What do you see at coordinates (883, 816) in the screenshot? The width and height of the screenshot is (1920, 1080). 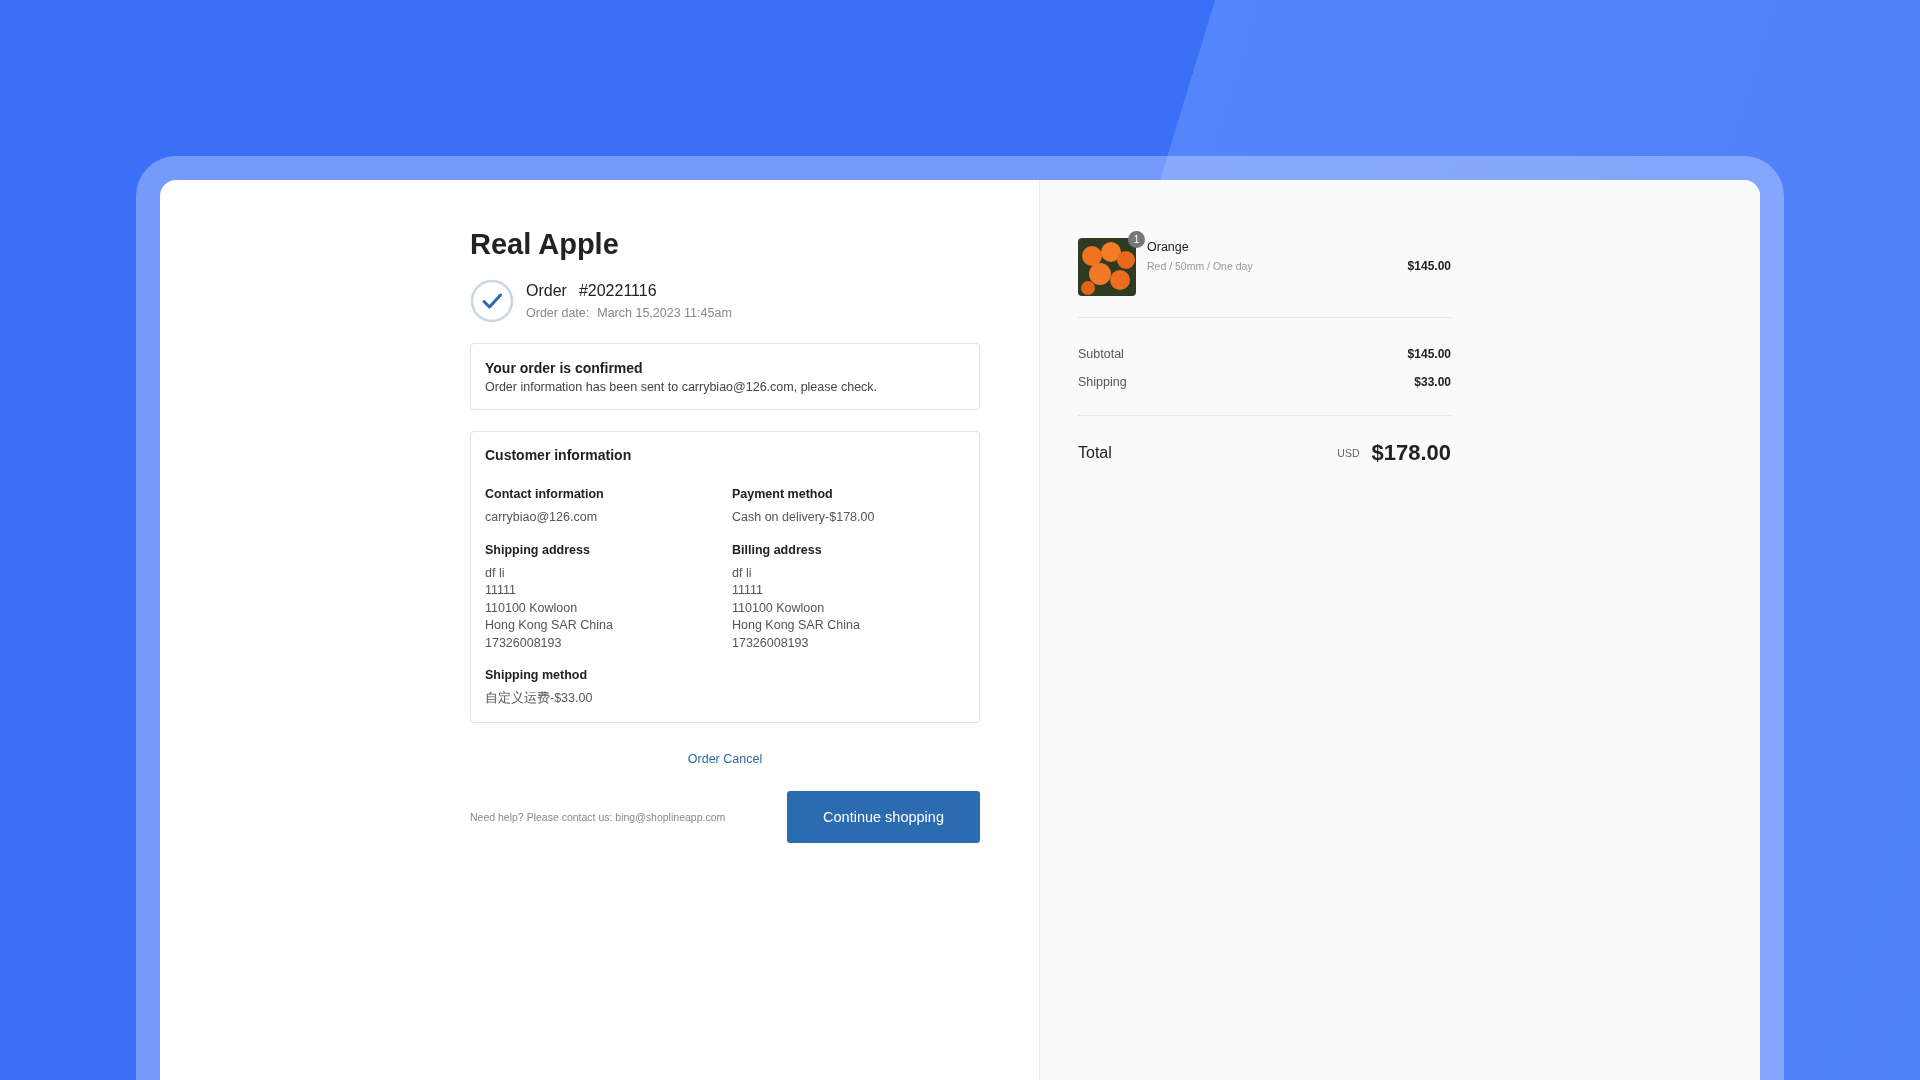 I see `continue-shopping-button: Continue shopping` at bounding box center [883, 816].